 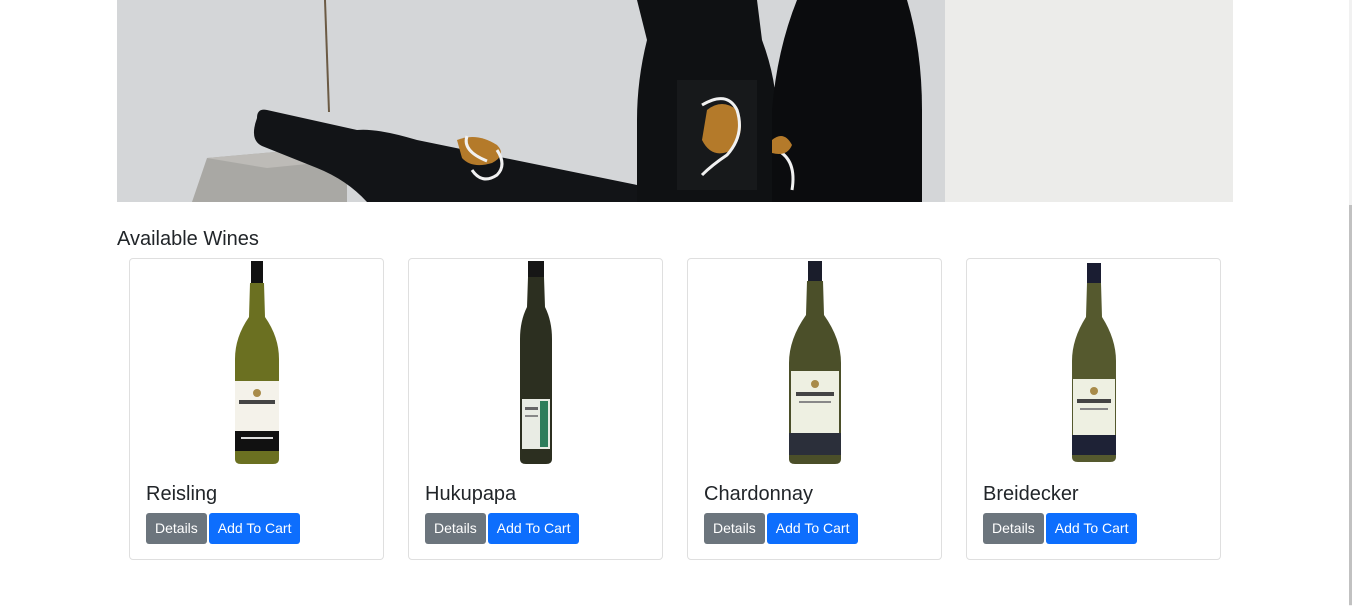 I want to click on wine-card: Reisling Details Add To Cart, so click(x=256, y=409).